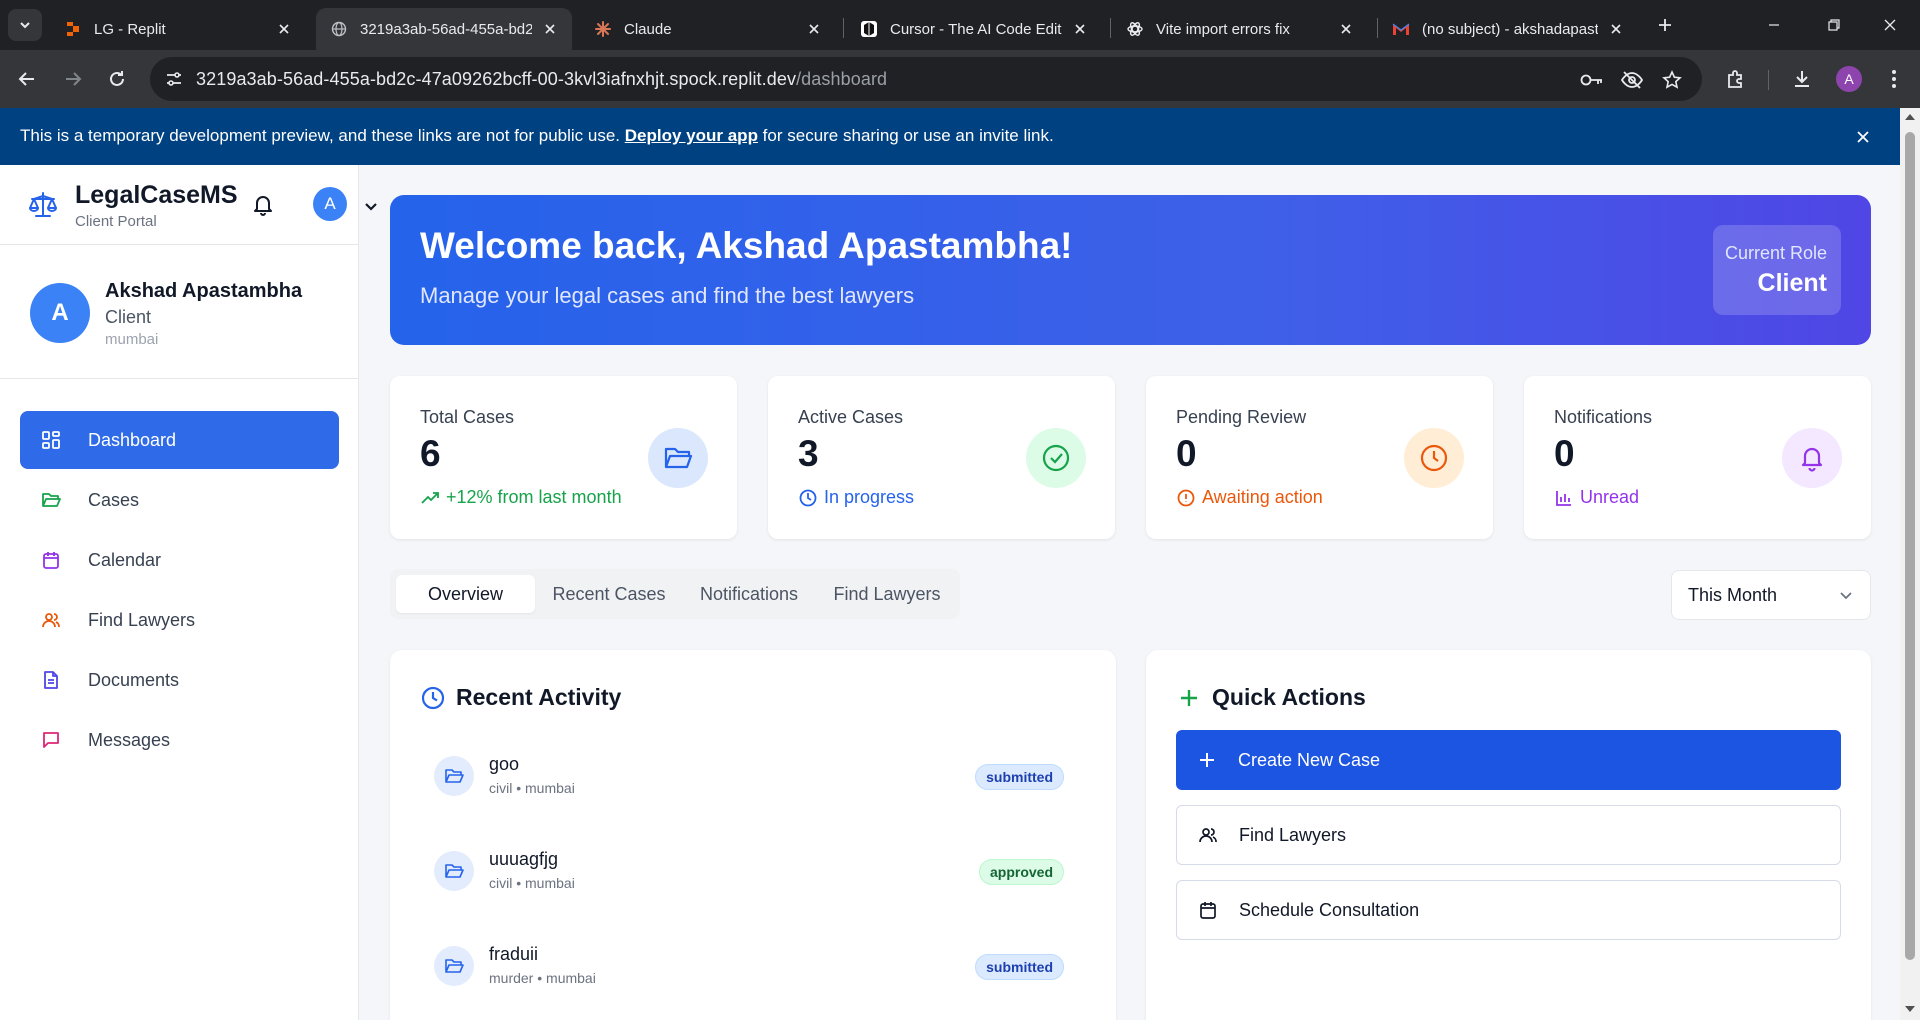  I want to click on site-info-icon, so click(174, 81).